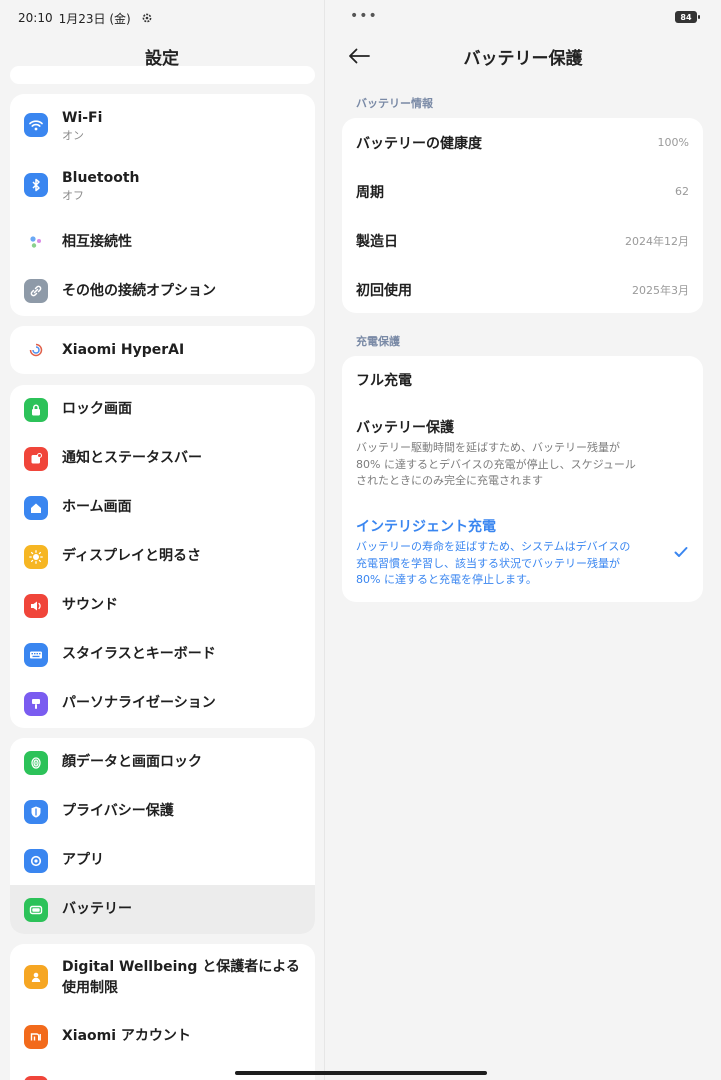 This screenshot has height=1080, width=721. What do you see at coordinates (97, 409) in the screenshot?
I see `sidebar-item-label: ロック画面` at bounding box center [97, 409].